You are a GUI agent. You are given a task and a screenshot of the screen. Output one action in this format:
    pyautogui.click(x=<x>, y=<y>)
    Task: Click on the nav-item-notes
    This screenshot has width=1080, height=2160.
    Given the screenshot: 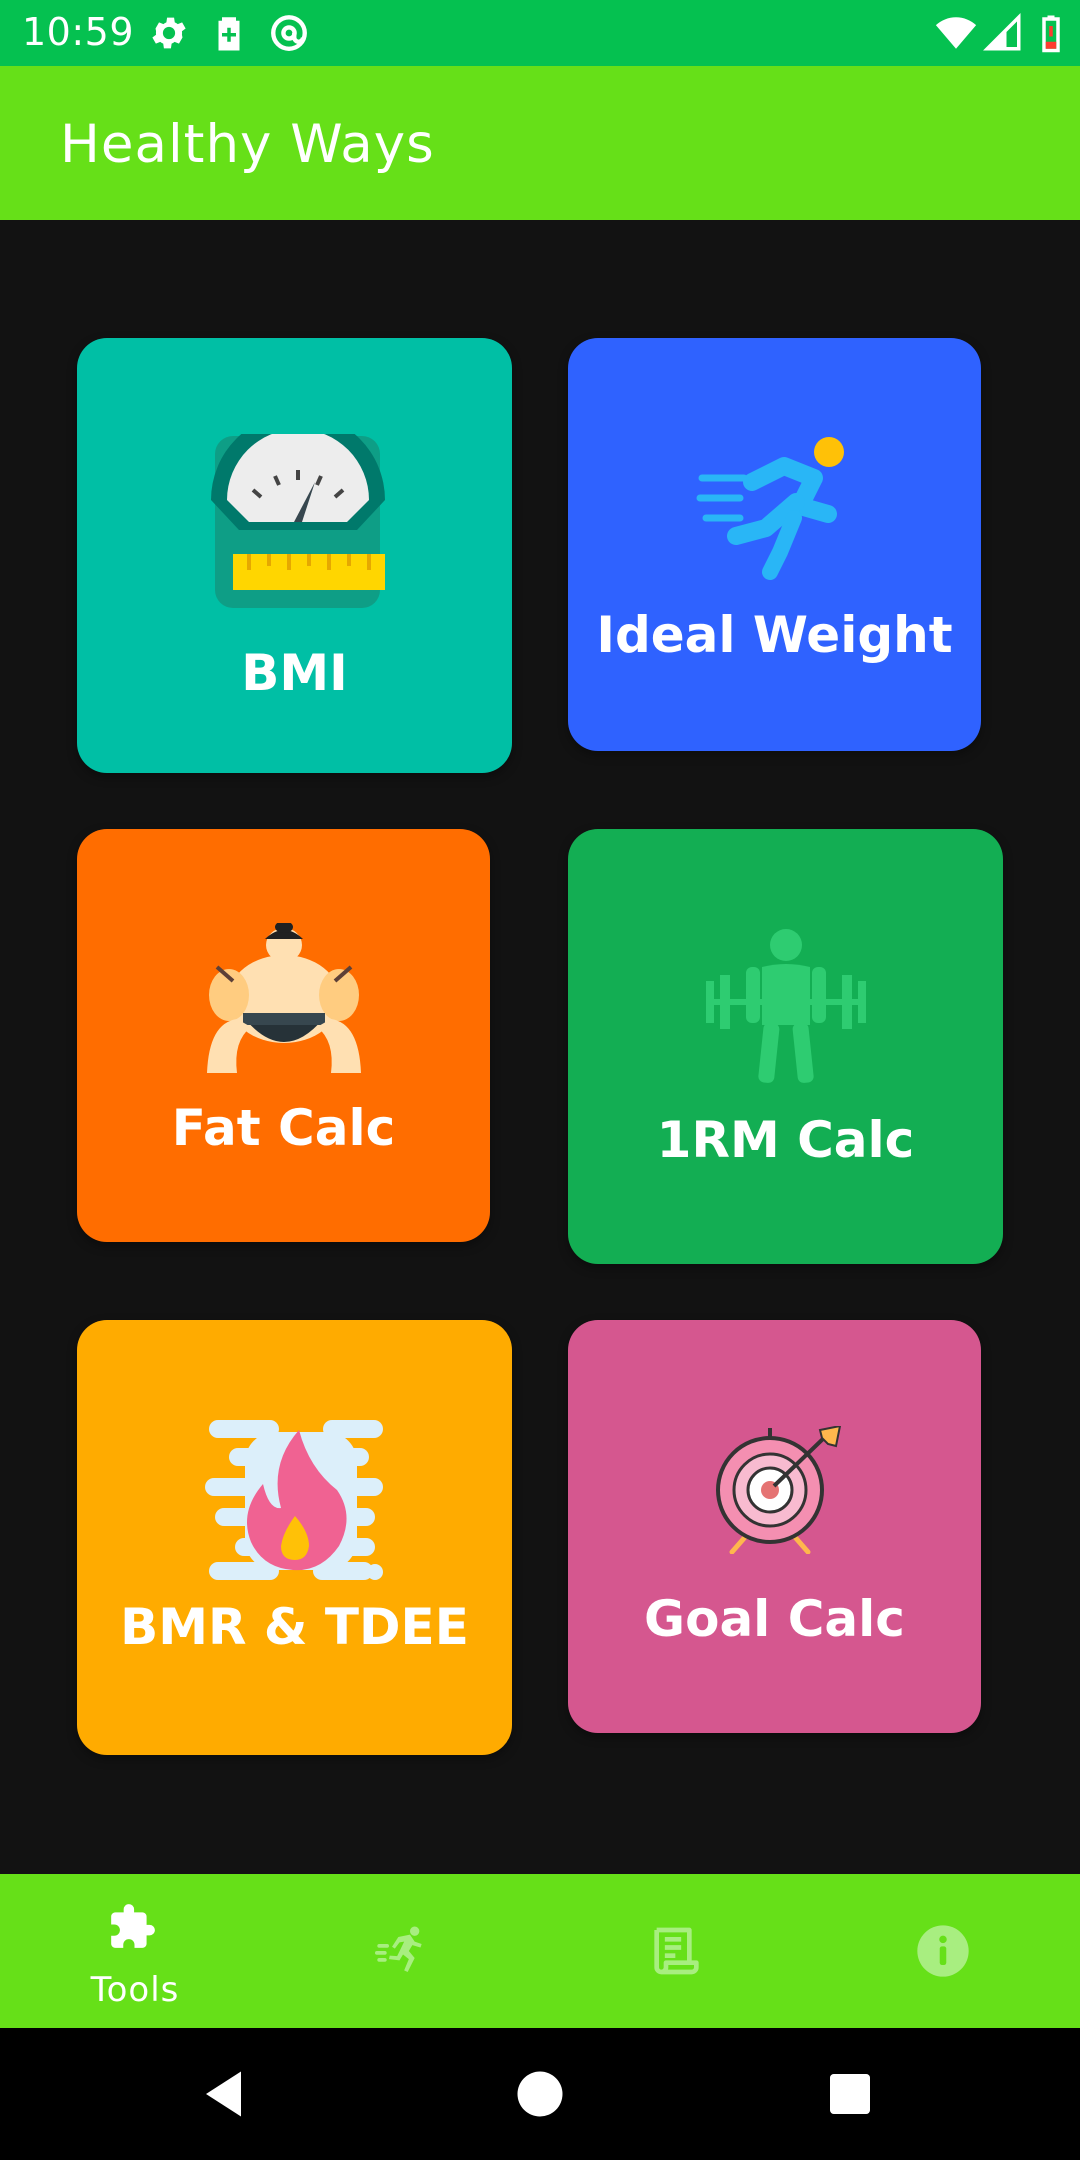 What is the action you would take?
    pyautogui.click(x=675, y=1951)
    